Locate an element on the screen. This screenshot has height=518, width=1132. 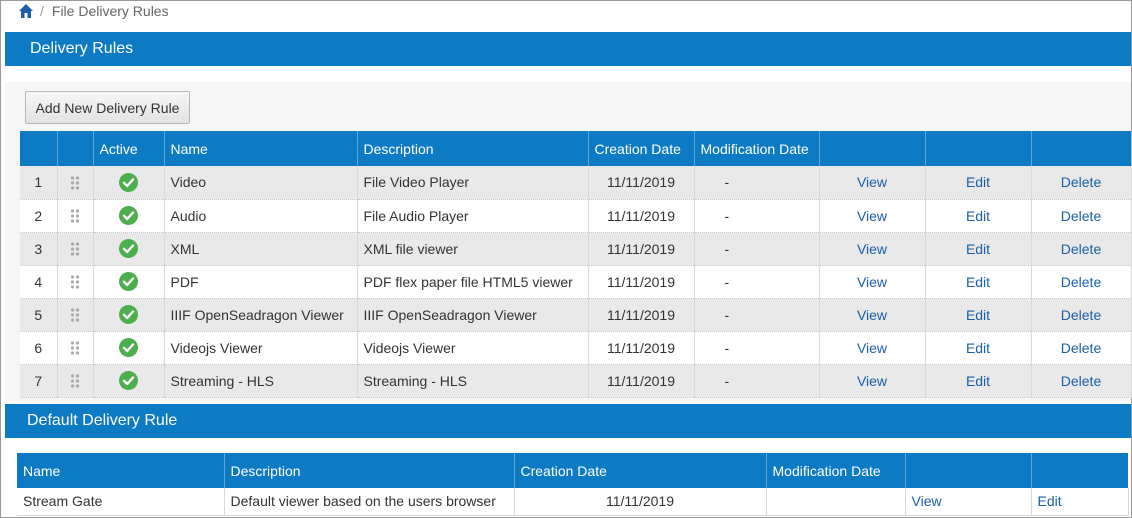
cell-name: Video is located at coordinates (261, 183).